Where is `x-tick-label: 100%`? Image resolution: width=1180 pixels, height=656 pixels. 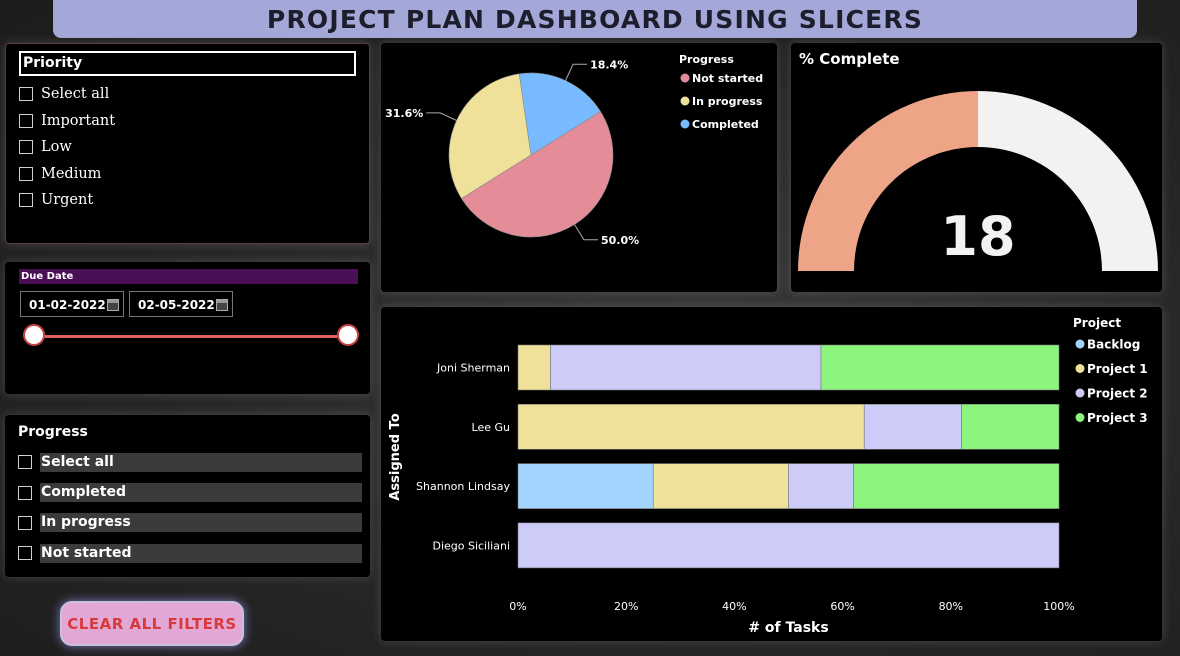 x-tick-label: 100% is located at coordinates (1058, 606).